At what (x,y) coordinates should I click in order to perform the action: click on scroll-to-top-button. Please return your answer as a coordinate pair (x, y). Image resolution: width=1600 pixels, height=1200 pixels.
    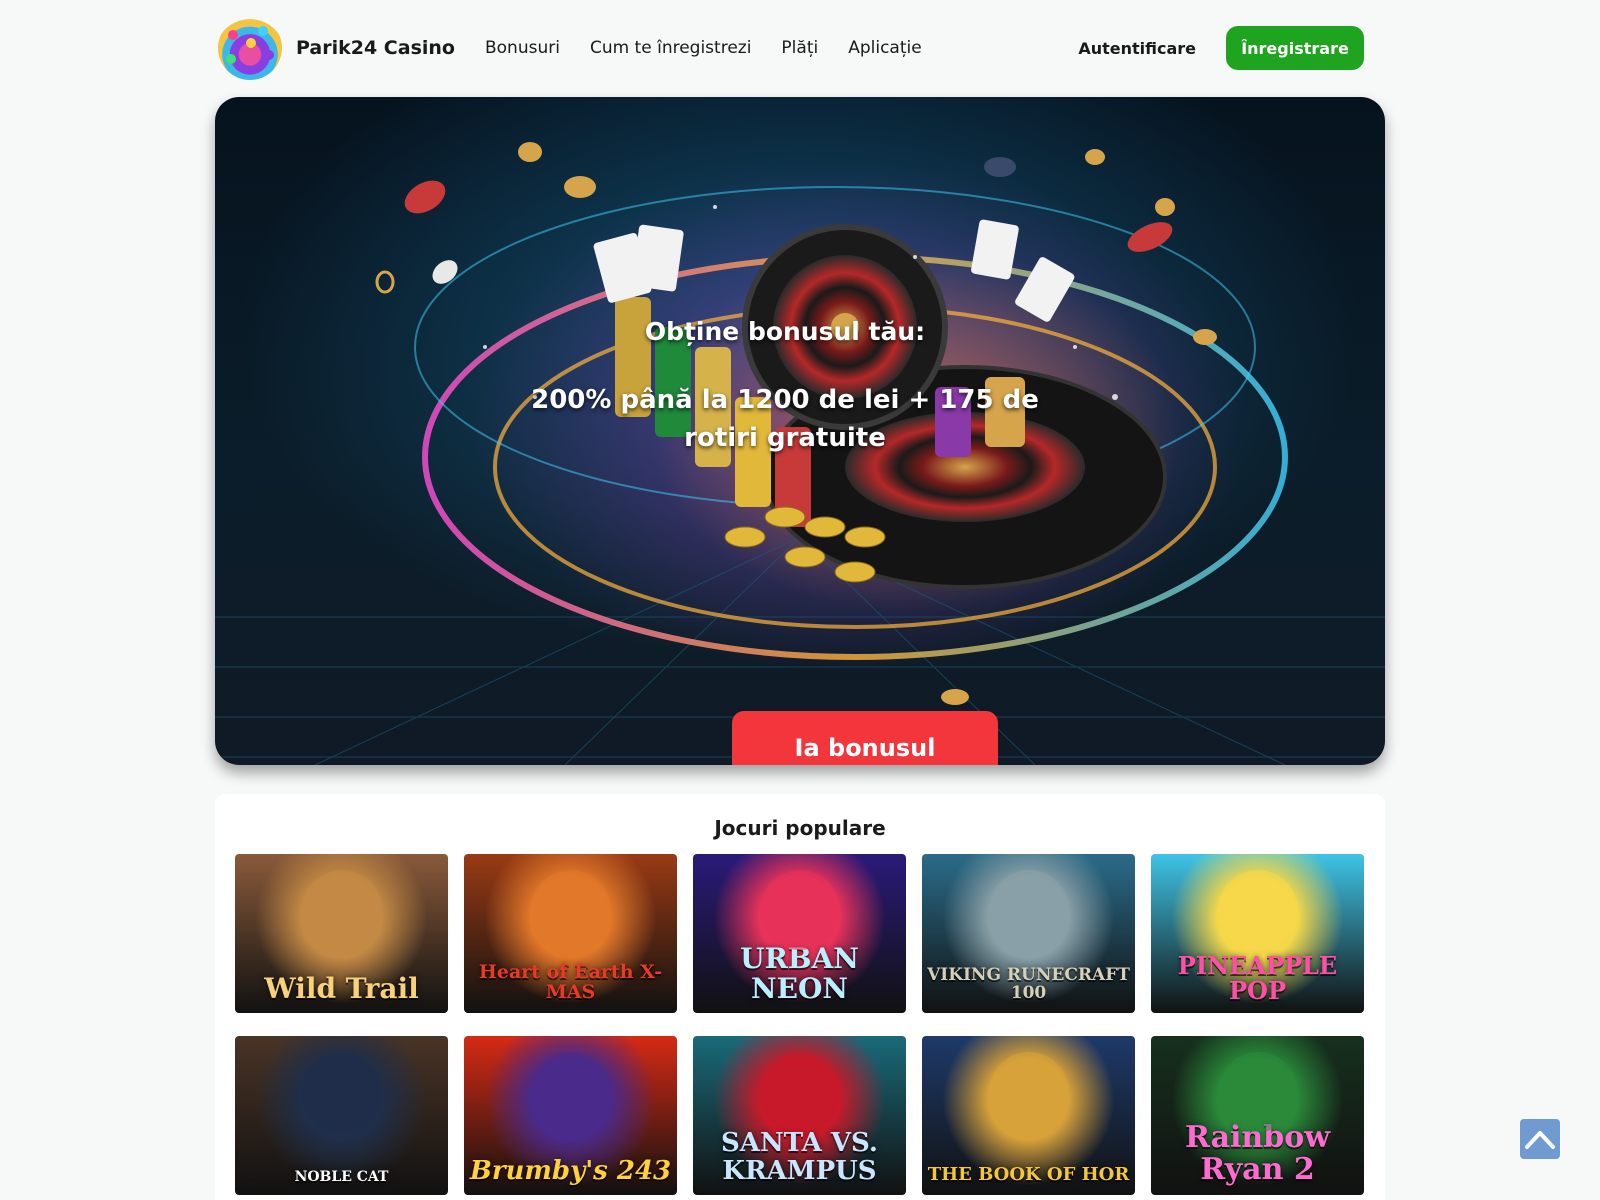
    Looking at the image, I should click on (1540, 1139).